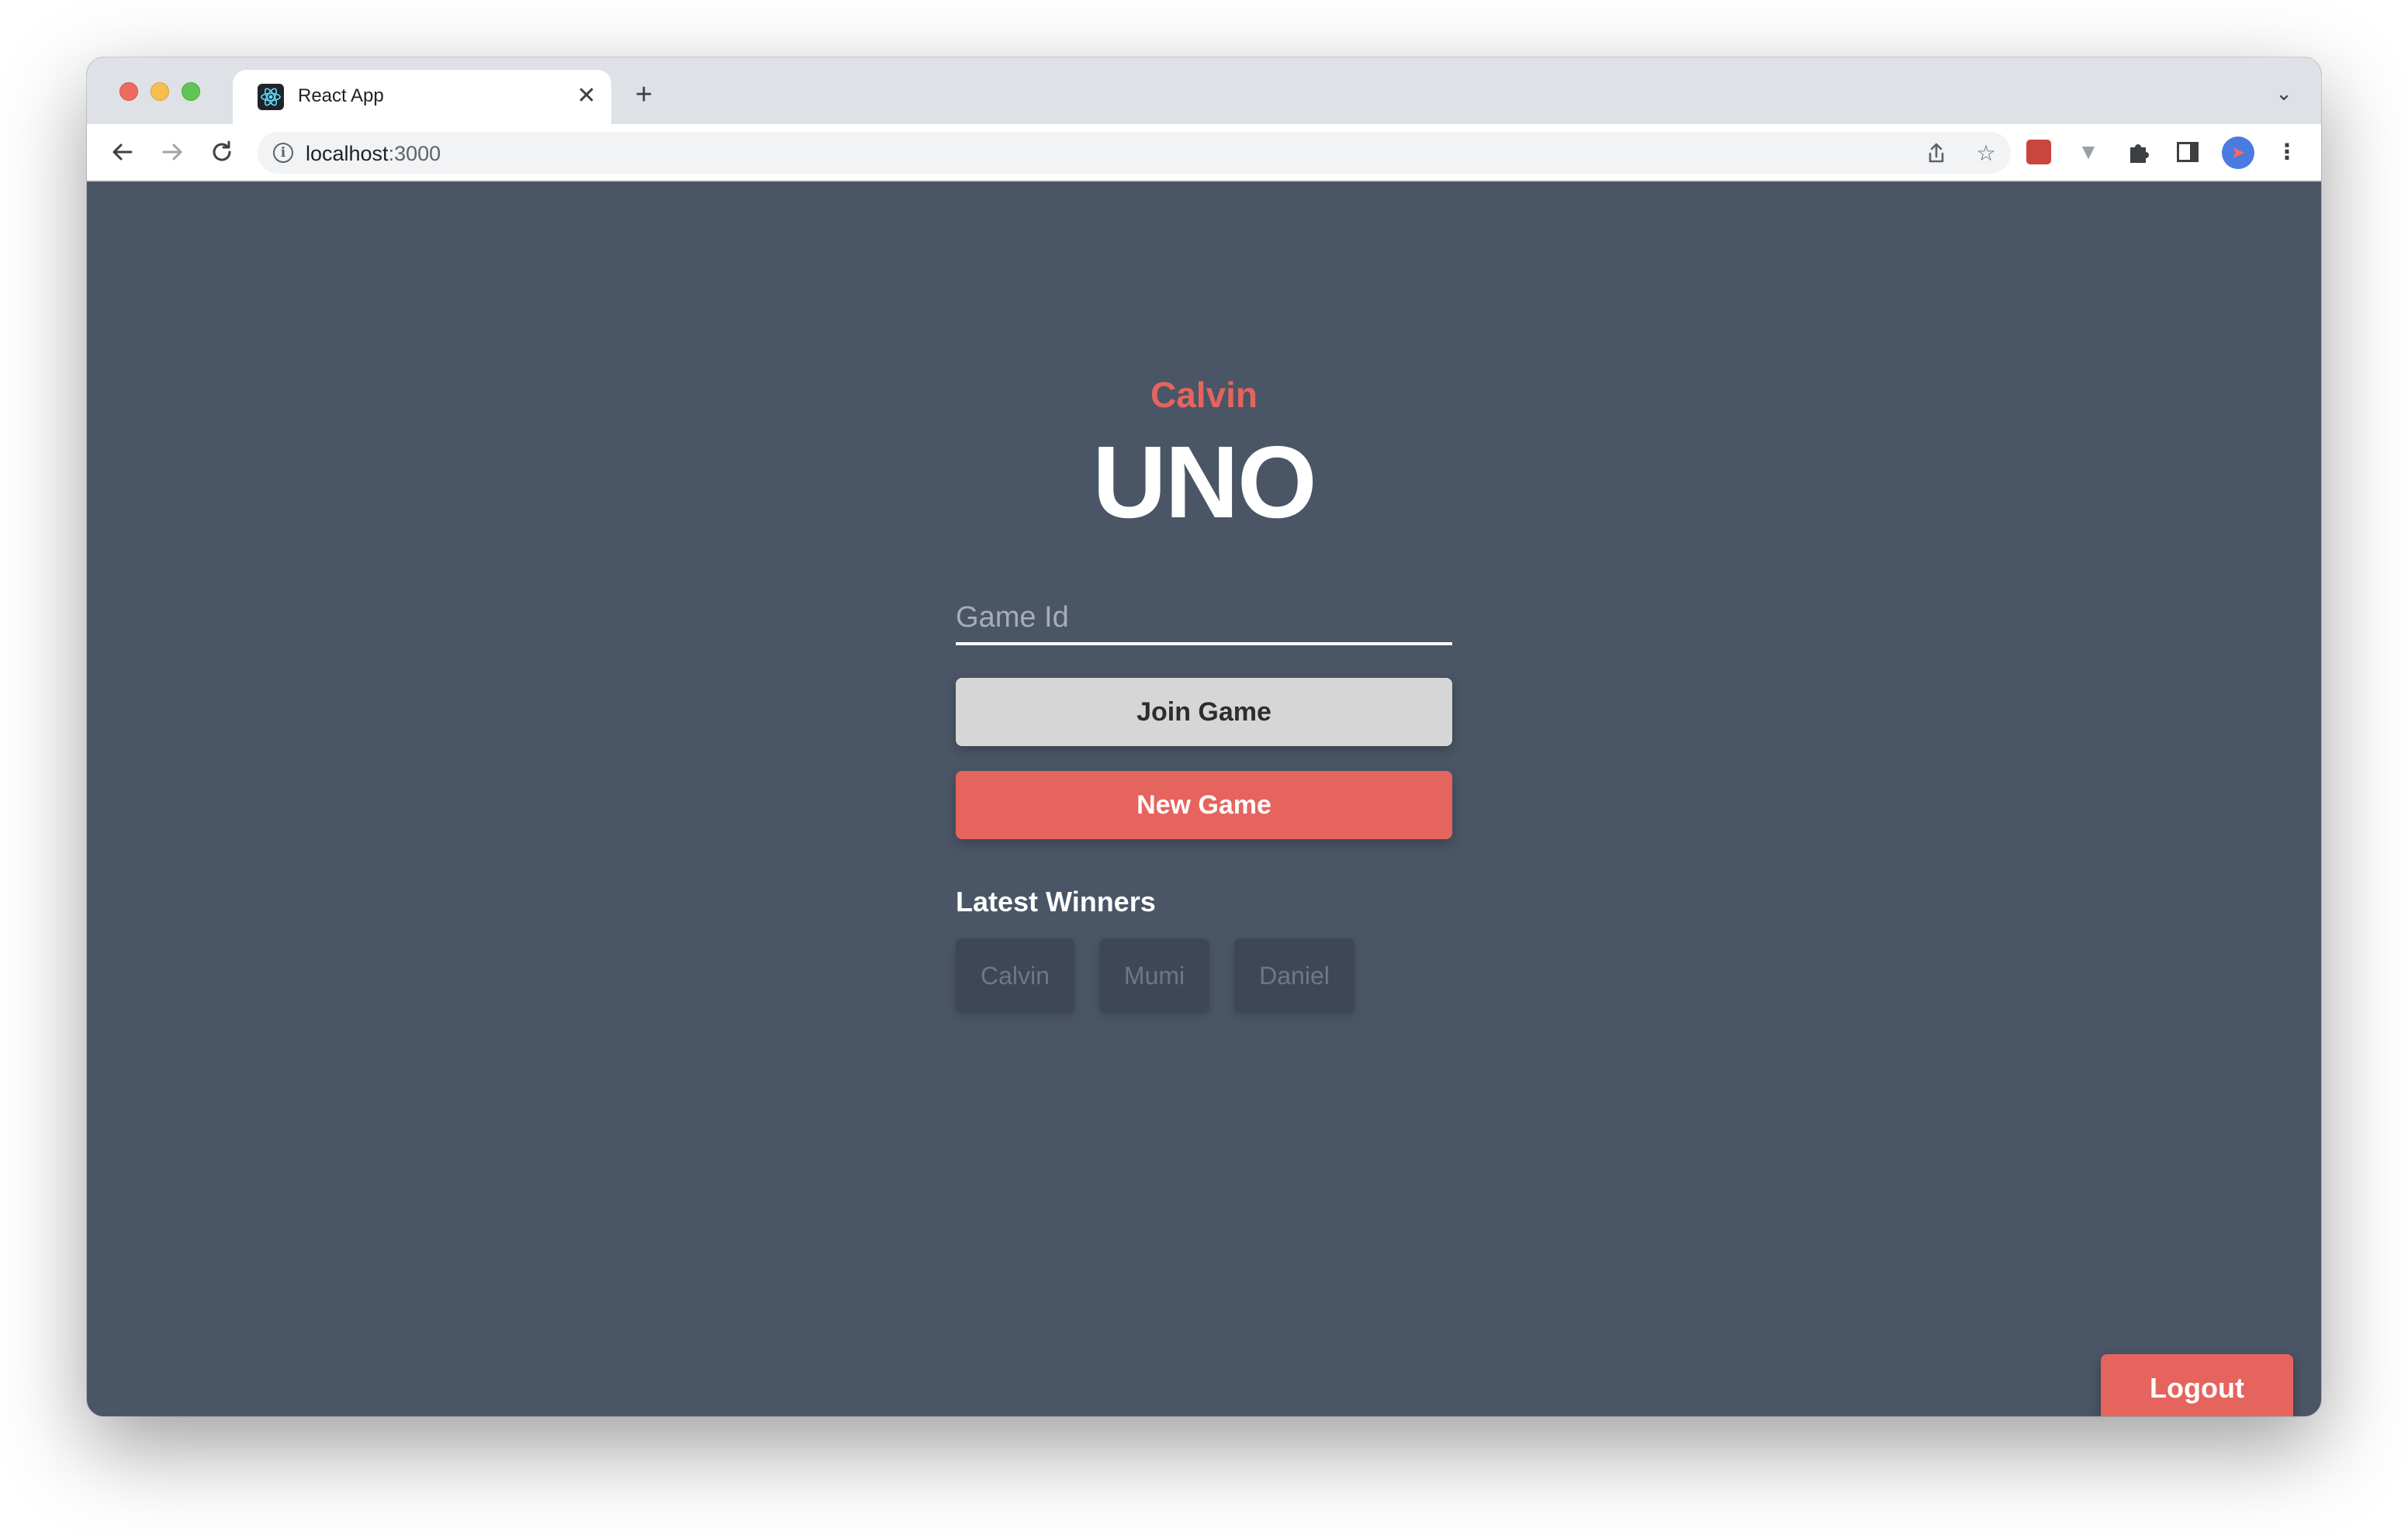 This screenshot has width=2408, height=1531. I want to click on vue-devtools-icon: ▼, so click(2088, 152).